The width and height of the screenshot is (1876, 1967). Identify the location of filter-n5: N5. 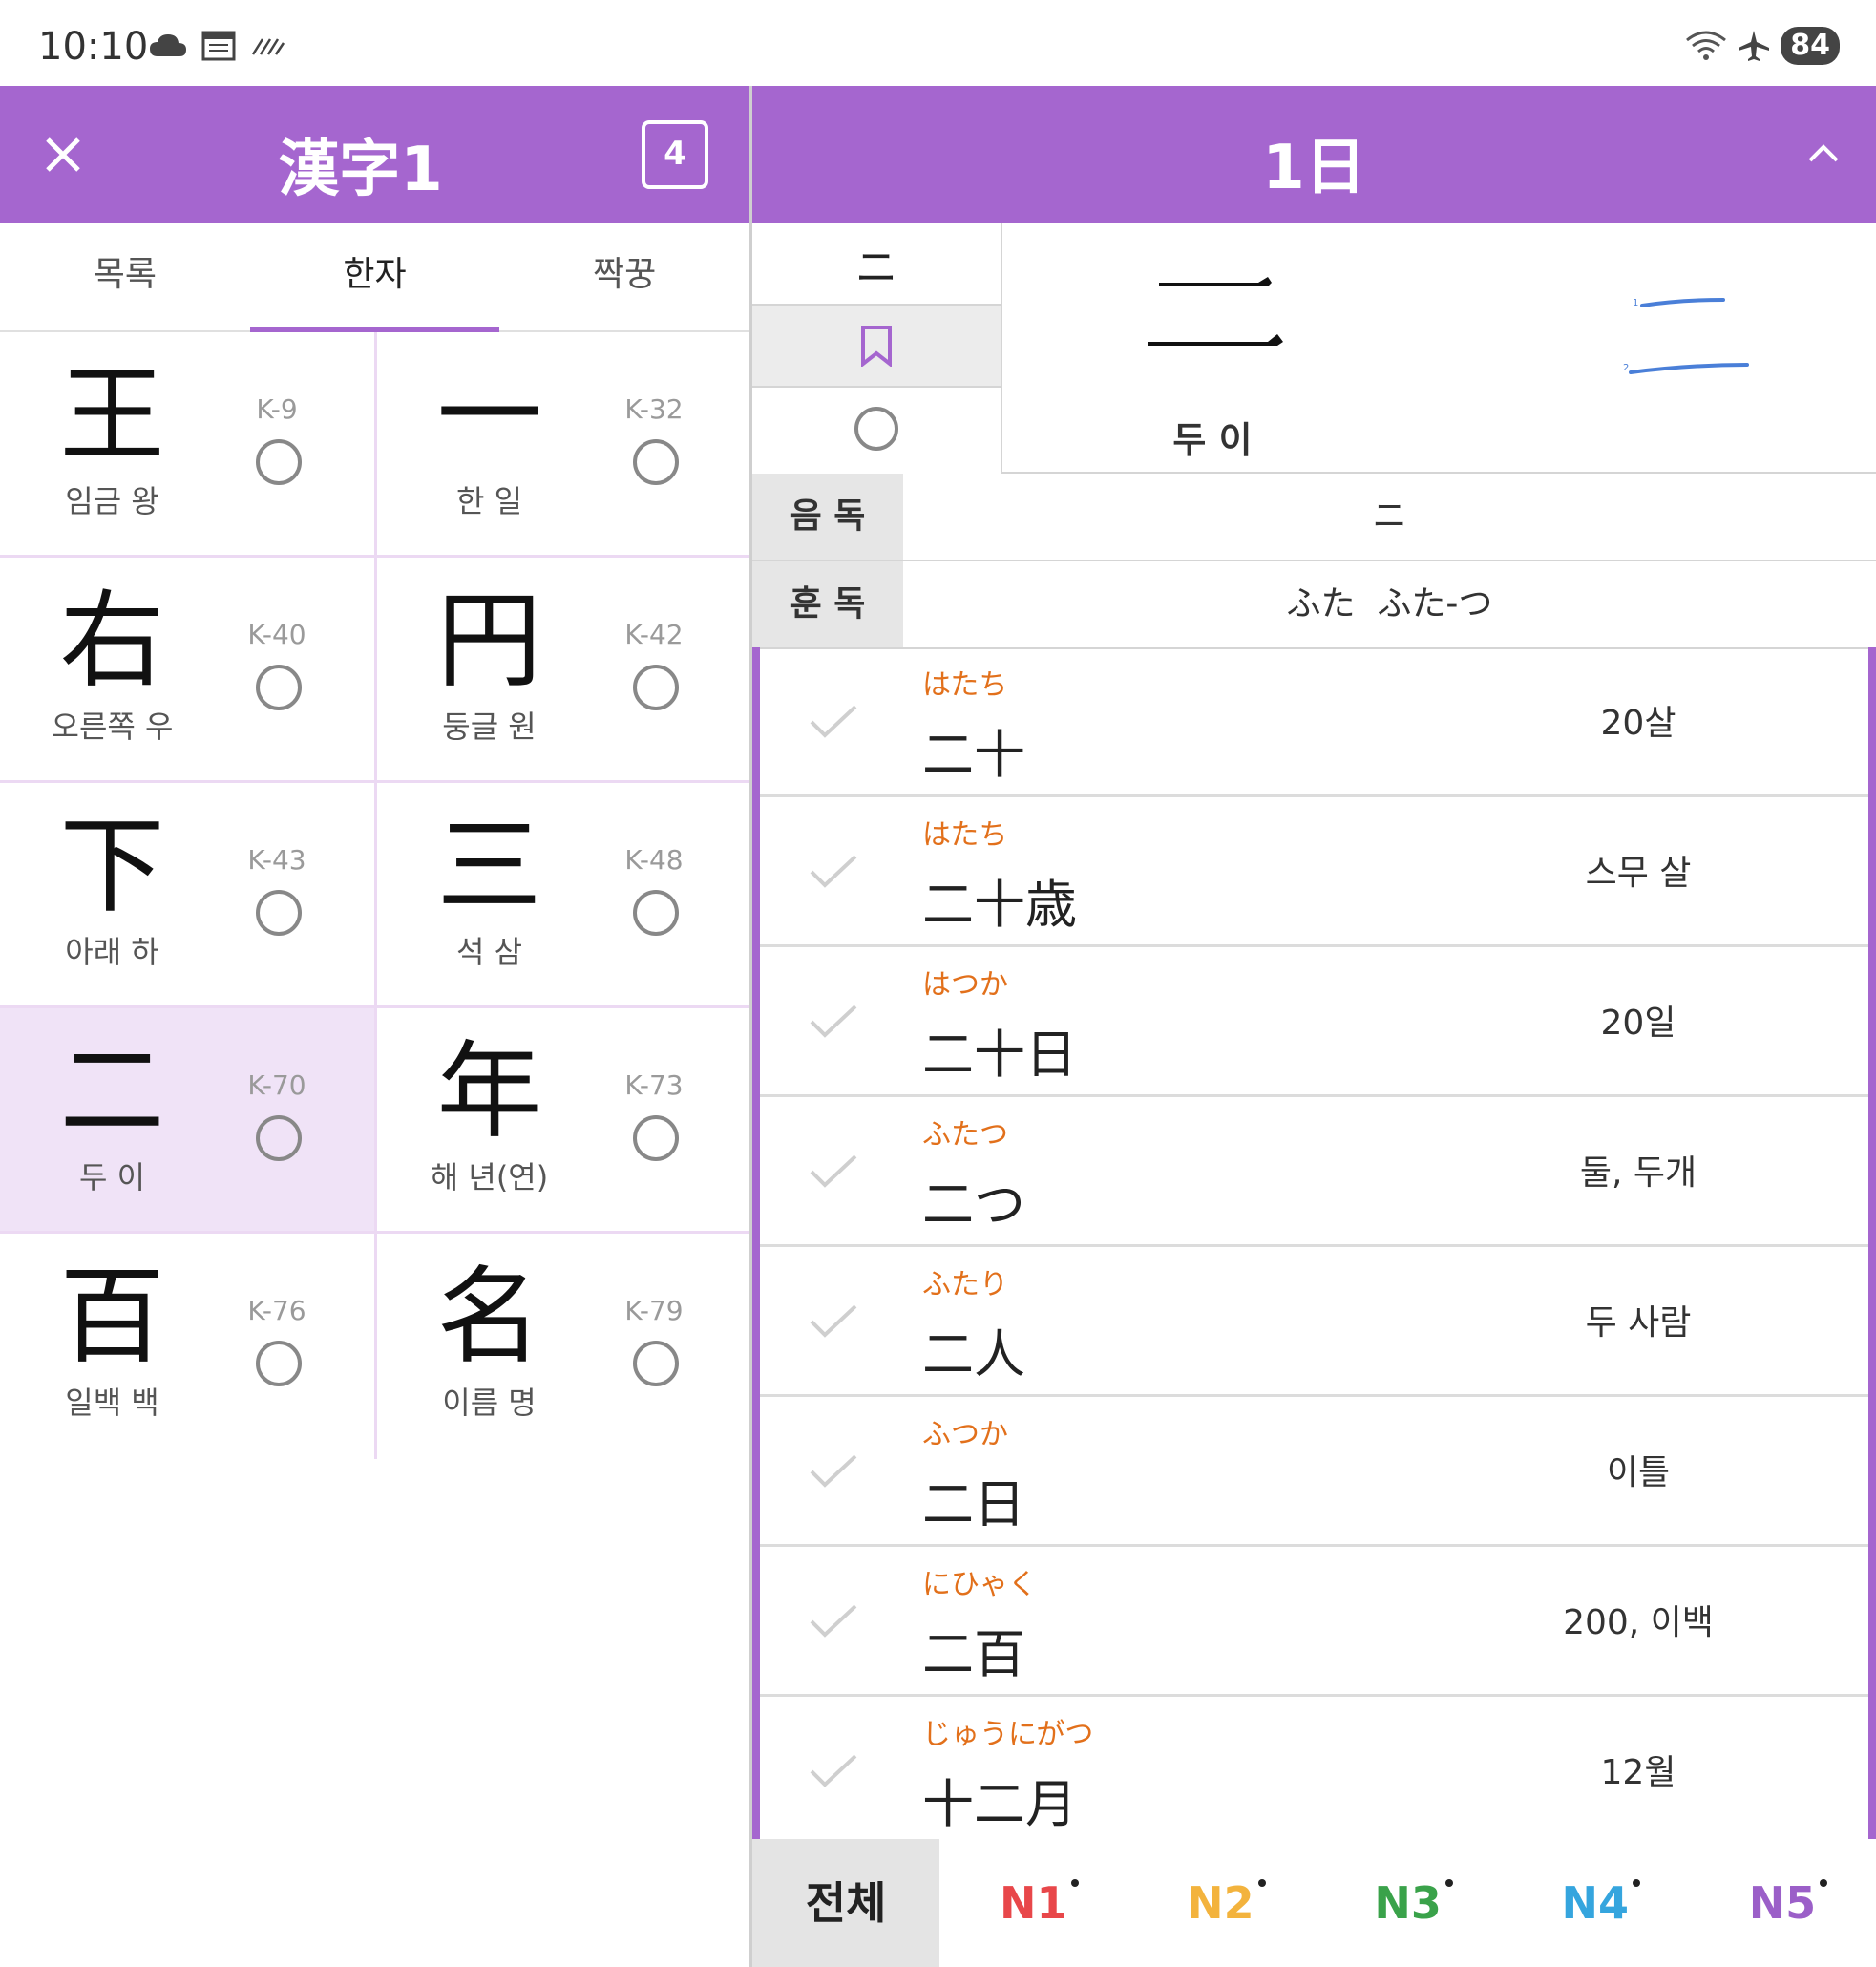
(1782, 1903).